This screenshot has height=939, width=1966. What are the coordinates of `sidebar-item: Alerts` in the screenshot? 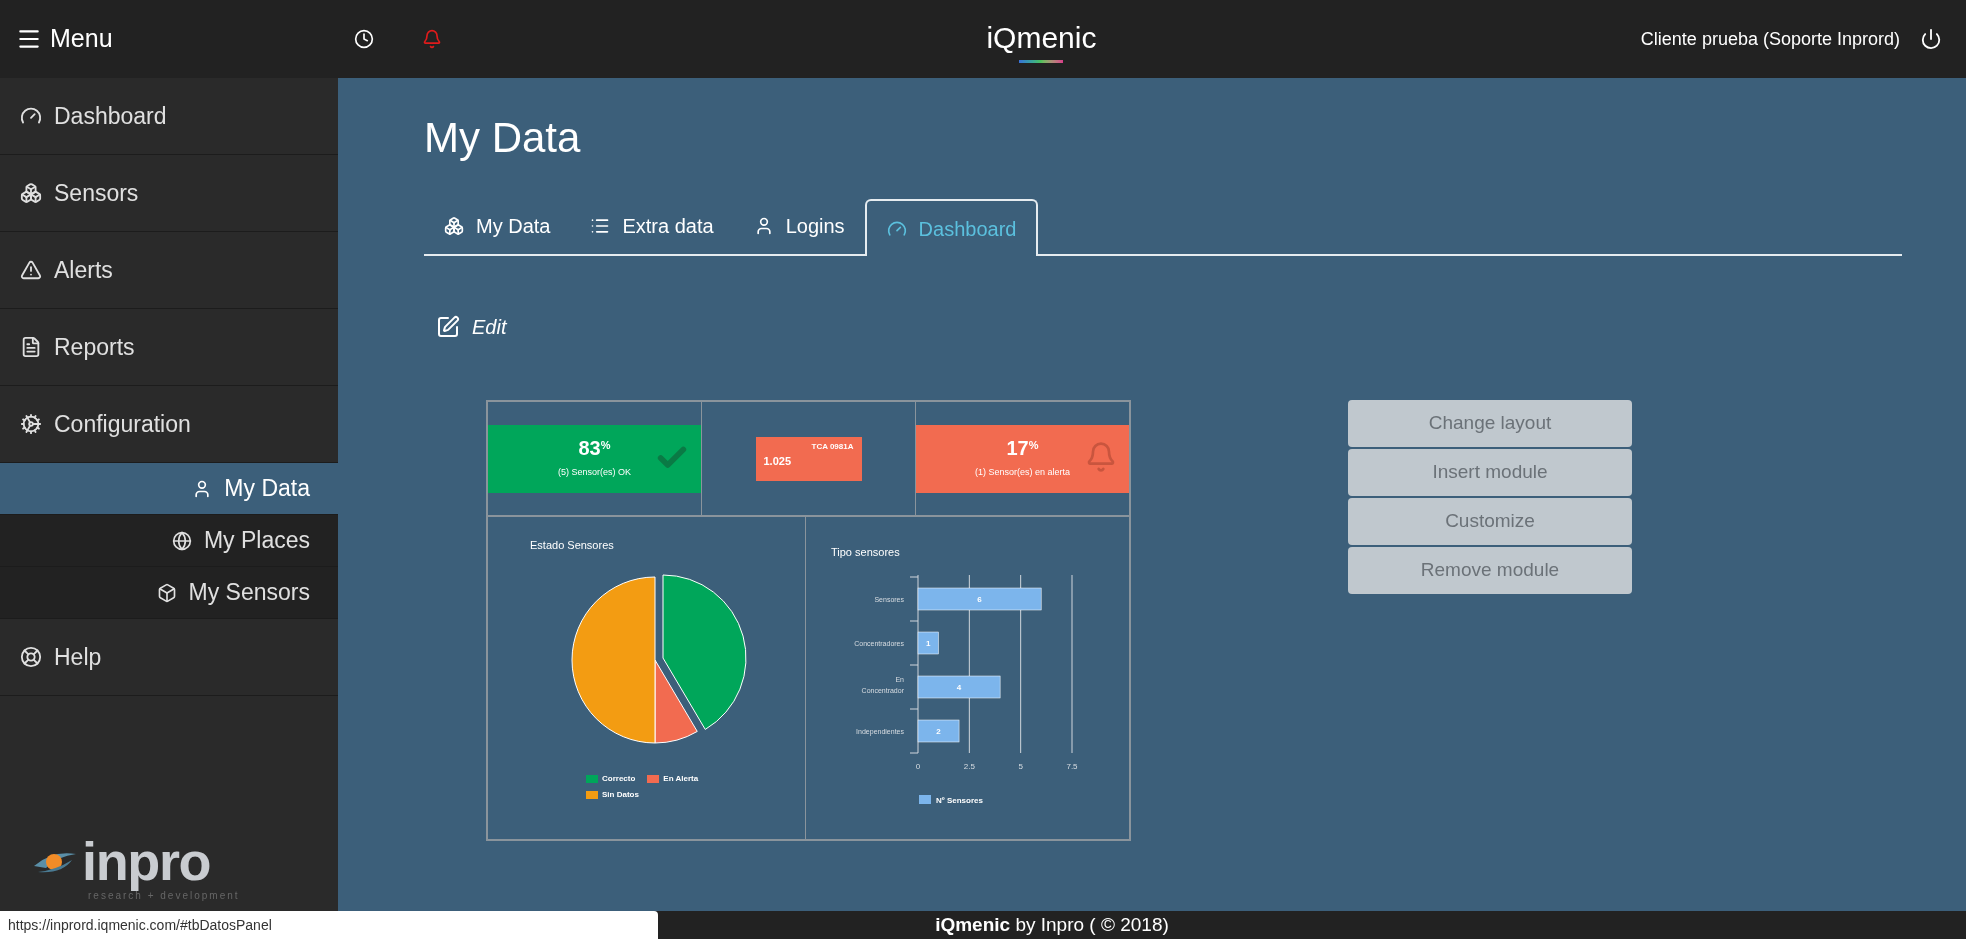 It's located at (169, 270).